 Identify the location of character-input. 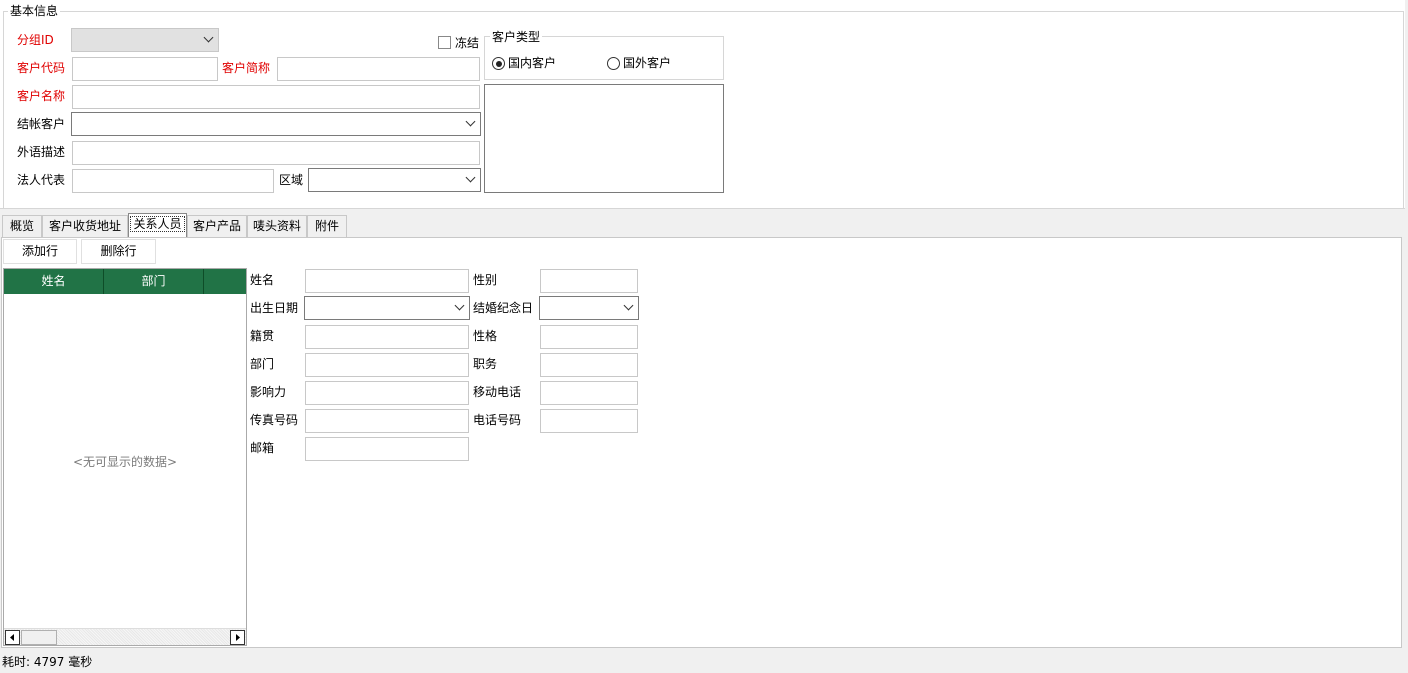
(589, 337).